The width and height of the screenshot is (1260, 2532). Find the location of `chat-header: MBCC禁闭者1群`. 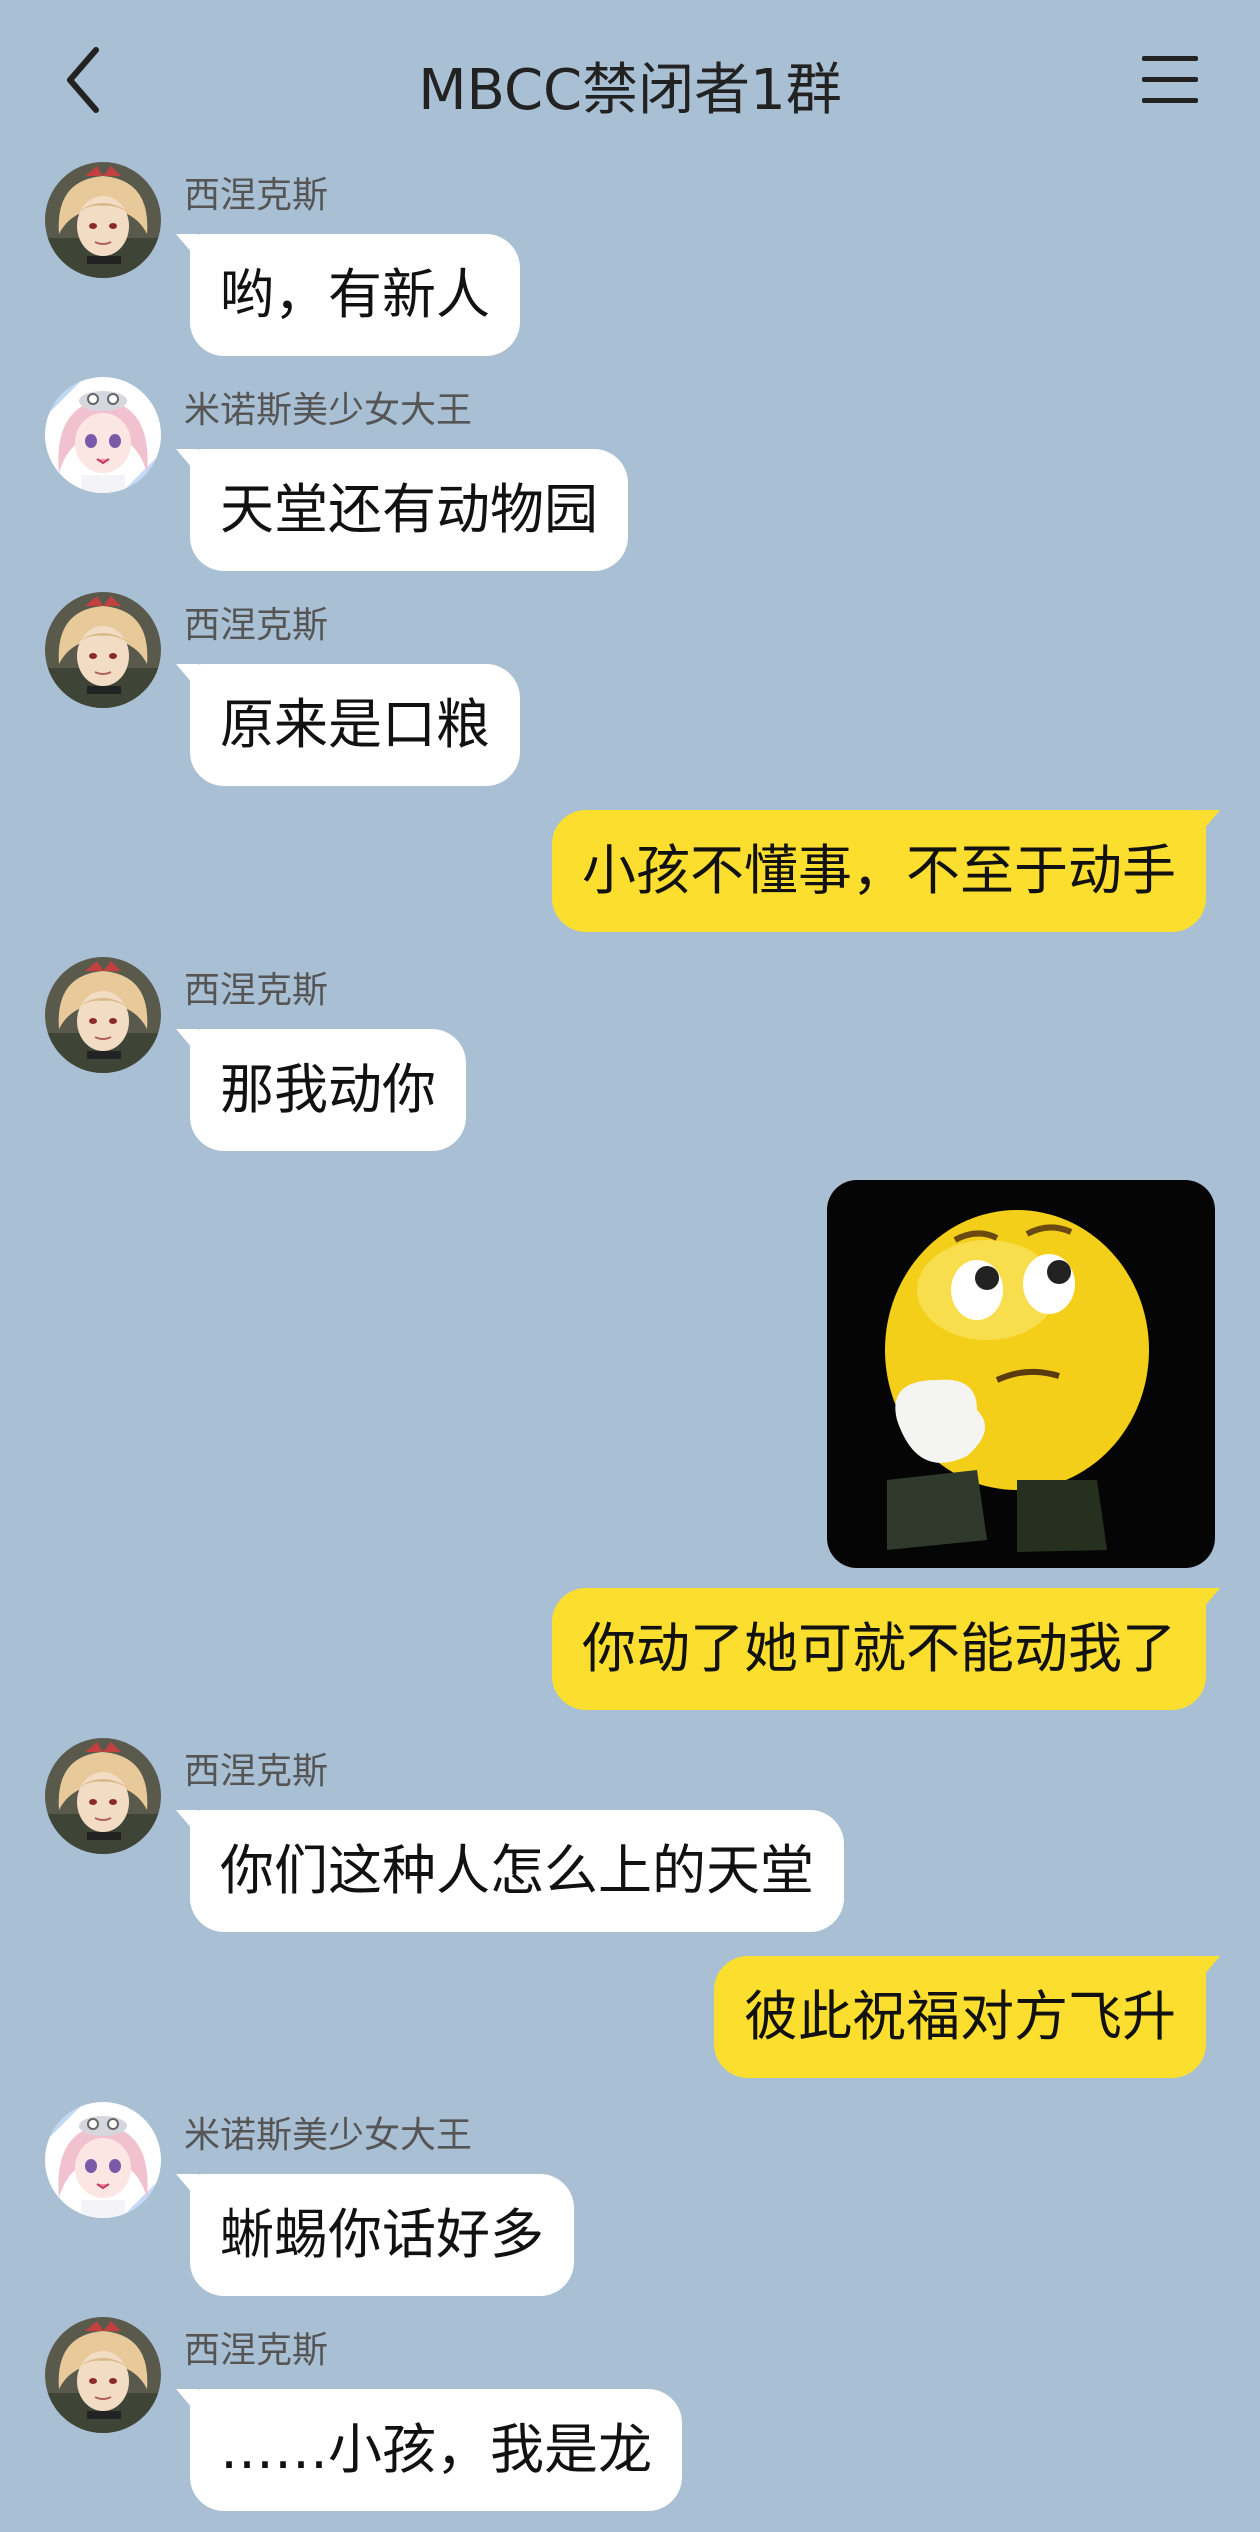

chat-header: MBCC禁闭者1群 is located at coordinates (630, 75).